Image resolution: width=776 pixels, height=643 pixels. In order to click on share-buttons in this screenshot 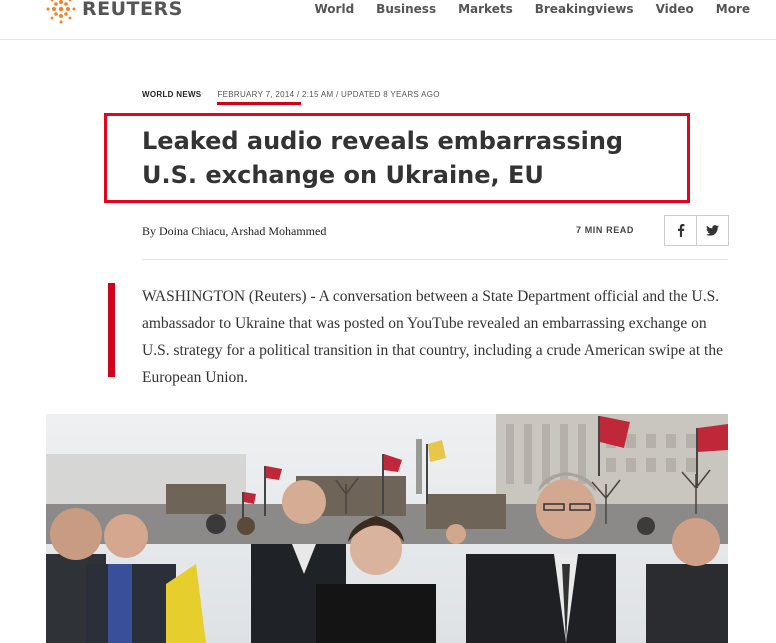, I will do `click(696, 230)`.